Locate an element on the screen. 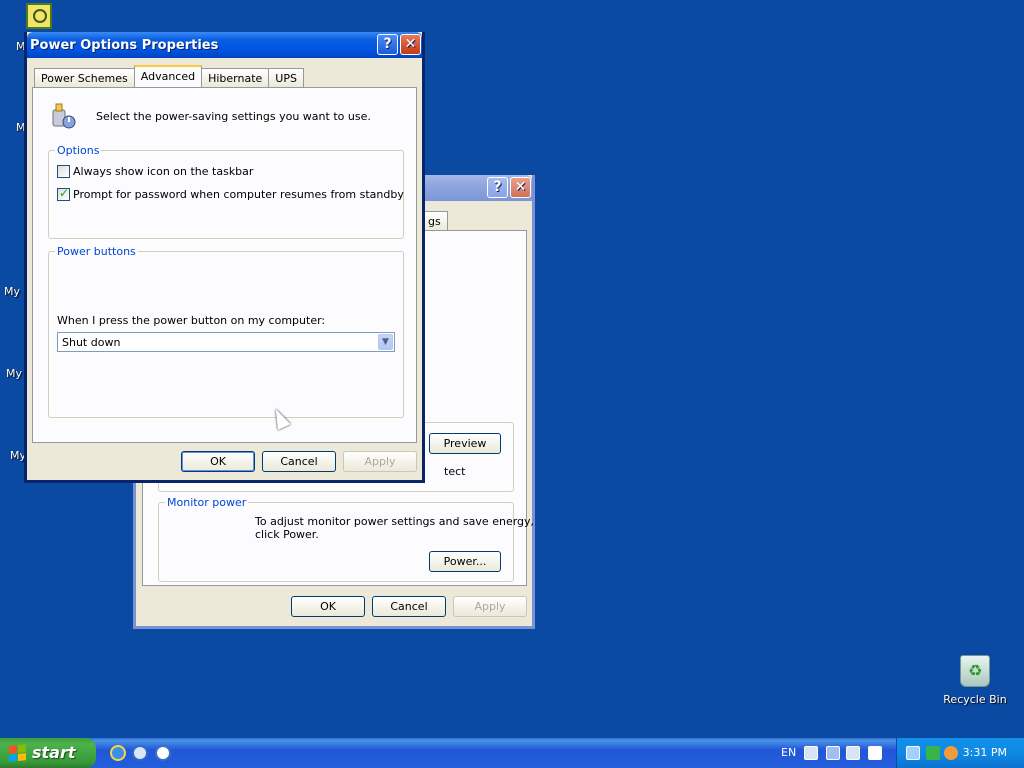 This screenshot has height=768, width=1024. power-button-action-value: Shut down is located at coordinates (91, 342).